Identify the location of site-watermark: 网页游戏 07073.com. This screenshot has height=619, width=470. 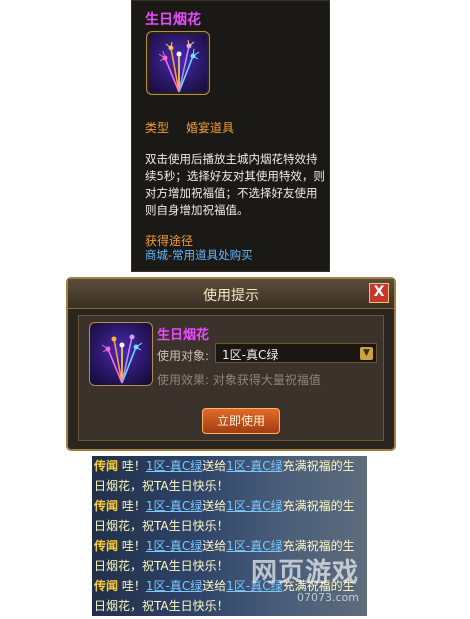
(284, 582).